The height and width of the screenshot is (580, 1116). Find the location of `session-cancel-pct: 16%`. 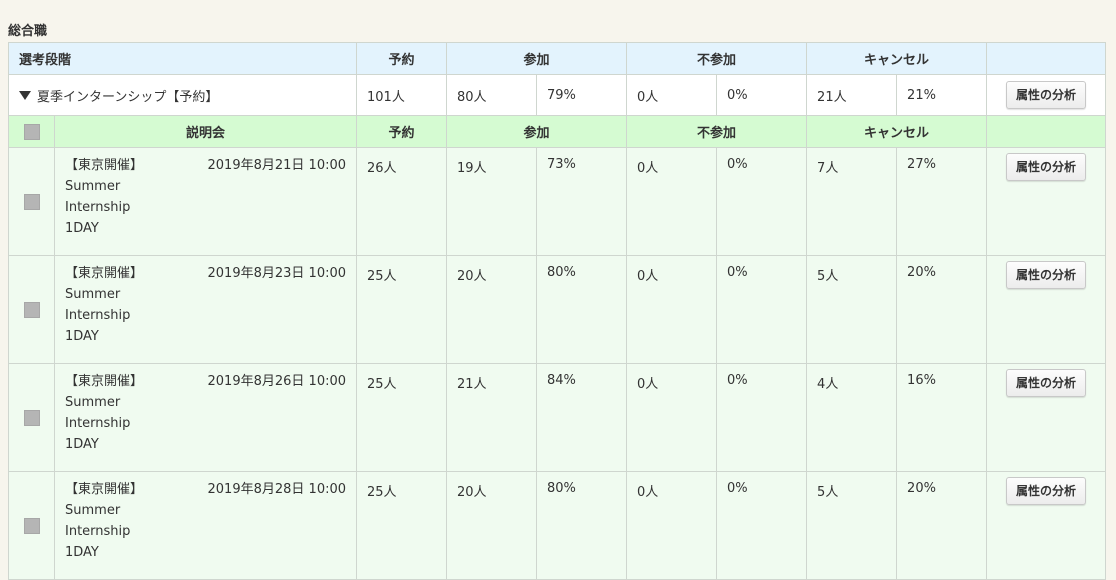

session-cancel-pct: 16% is located at coordinates (942, 417).